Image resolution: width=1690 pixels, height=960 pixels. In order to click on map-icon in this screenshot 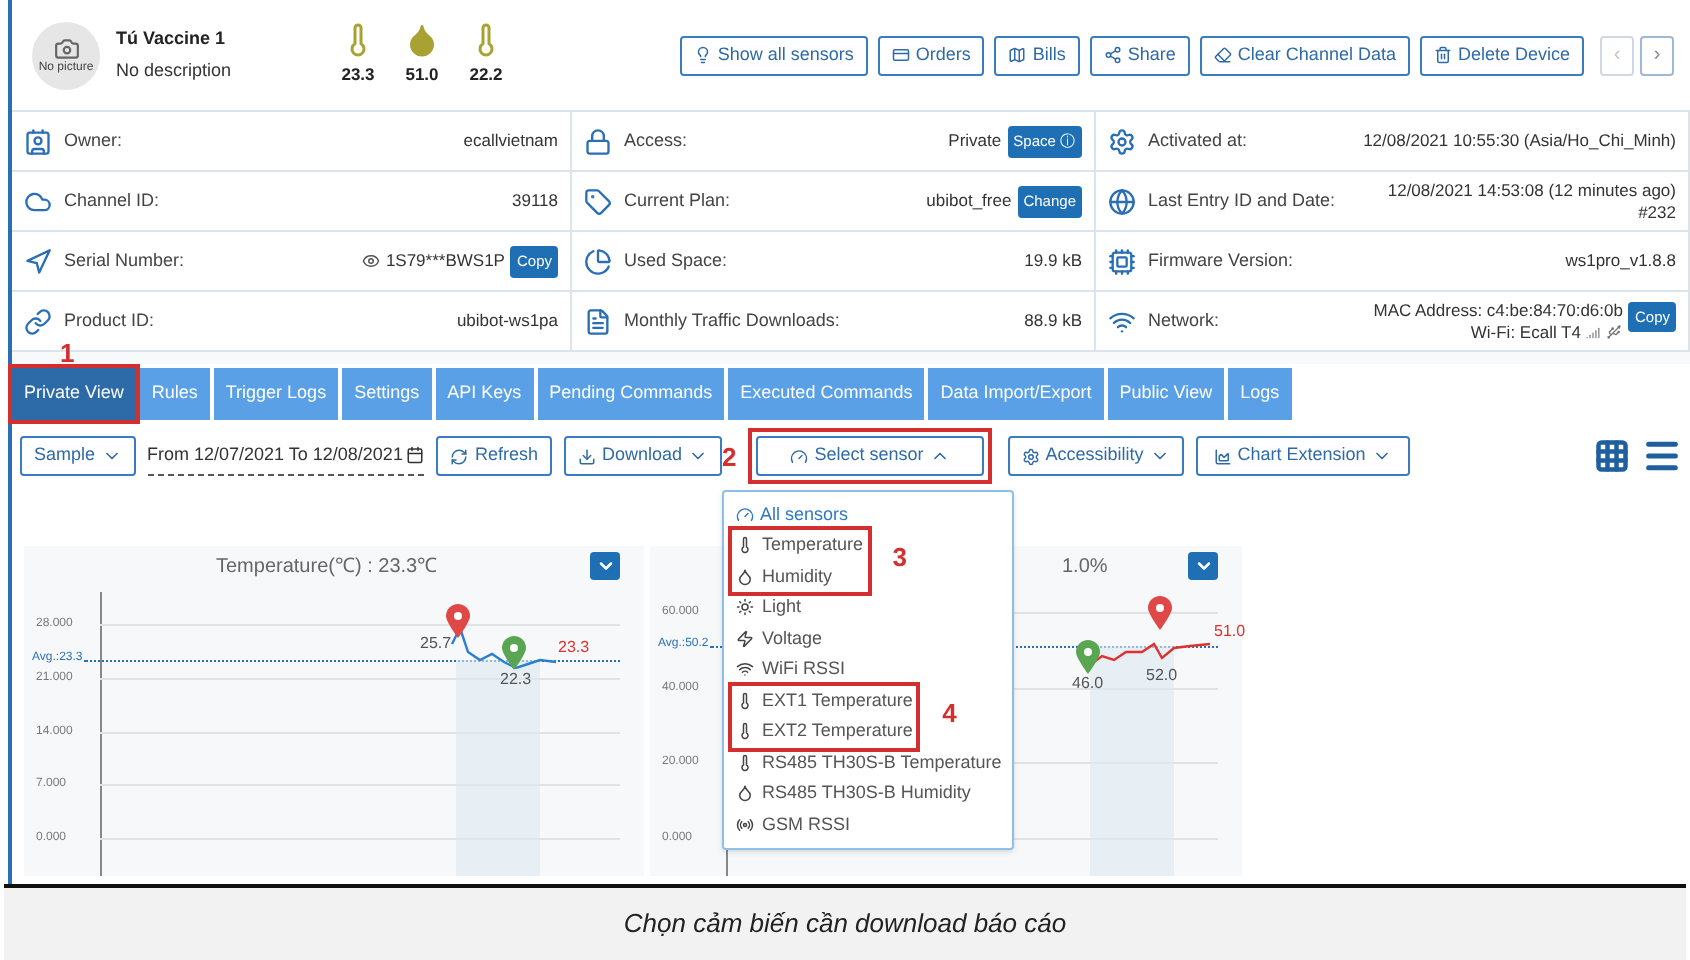, I will do `click(1017, 55)`.